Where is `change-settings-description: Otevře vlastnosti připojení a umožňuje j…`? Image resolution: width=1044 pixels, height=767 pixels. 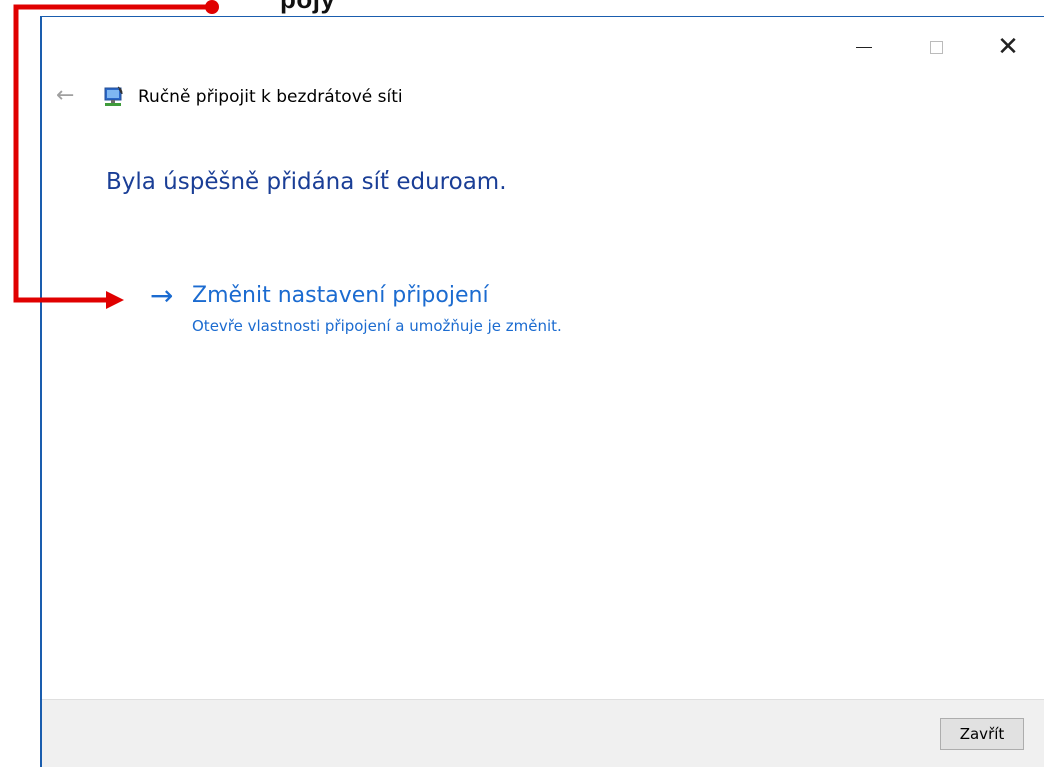
change-settings-description: Otevře vlastnosti připojení a umožňuje j… is located at coordinates (377, 326).